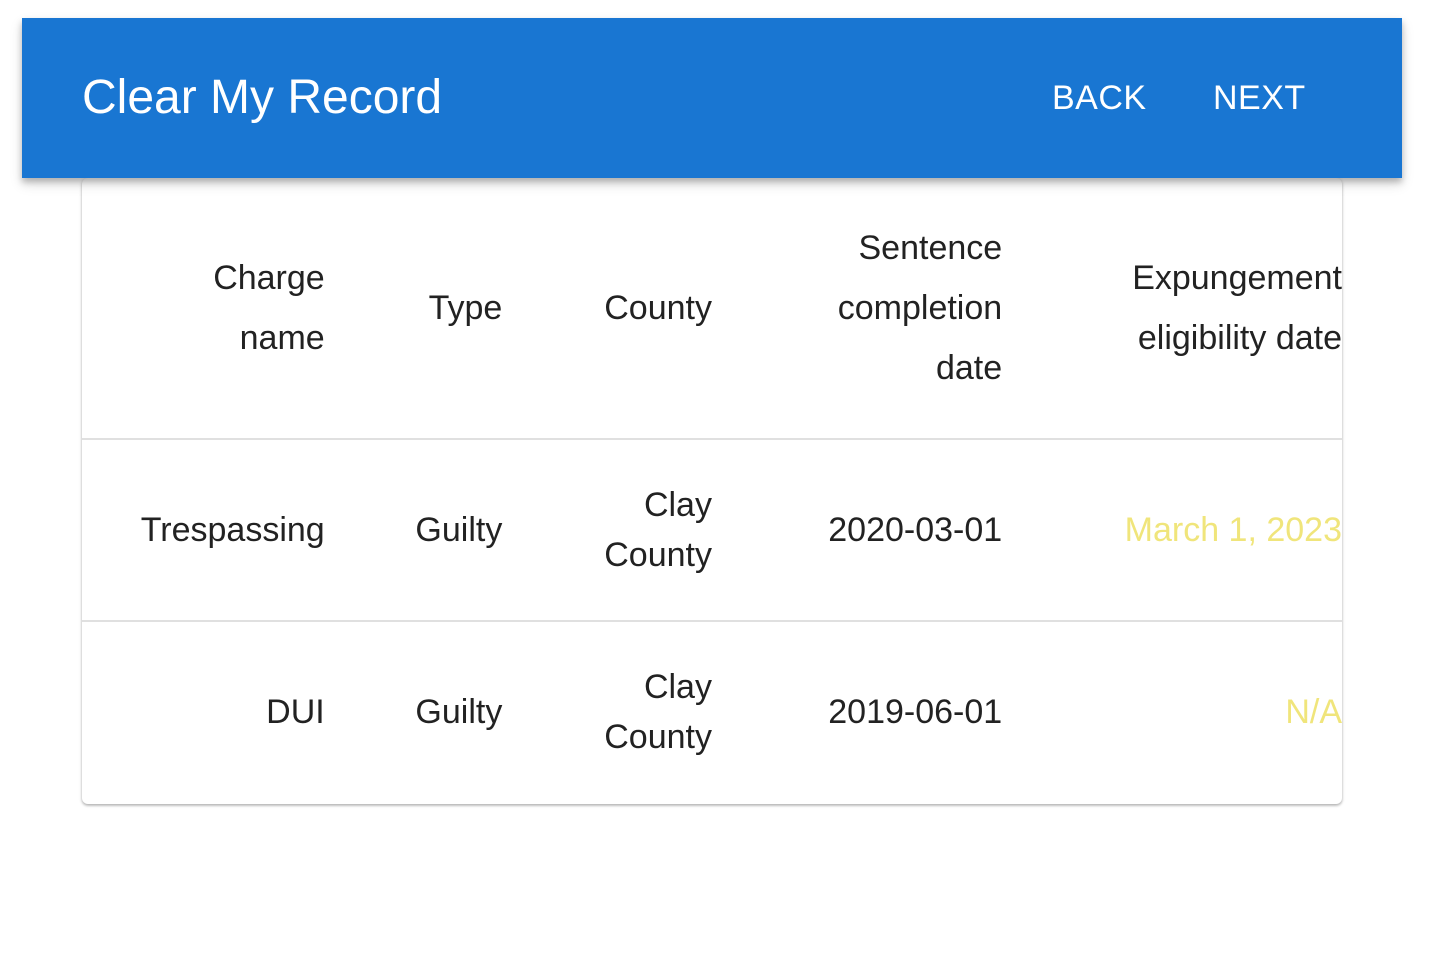  Describe the element at coordinates (1313, 712) in the screenshot. I see `expungement-eligibility-date-cell: N/A` at that location.